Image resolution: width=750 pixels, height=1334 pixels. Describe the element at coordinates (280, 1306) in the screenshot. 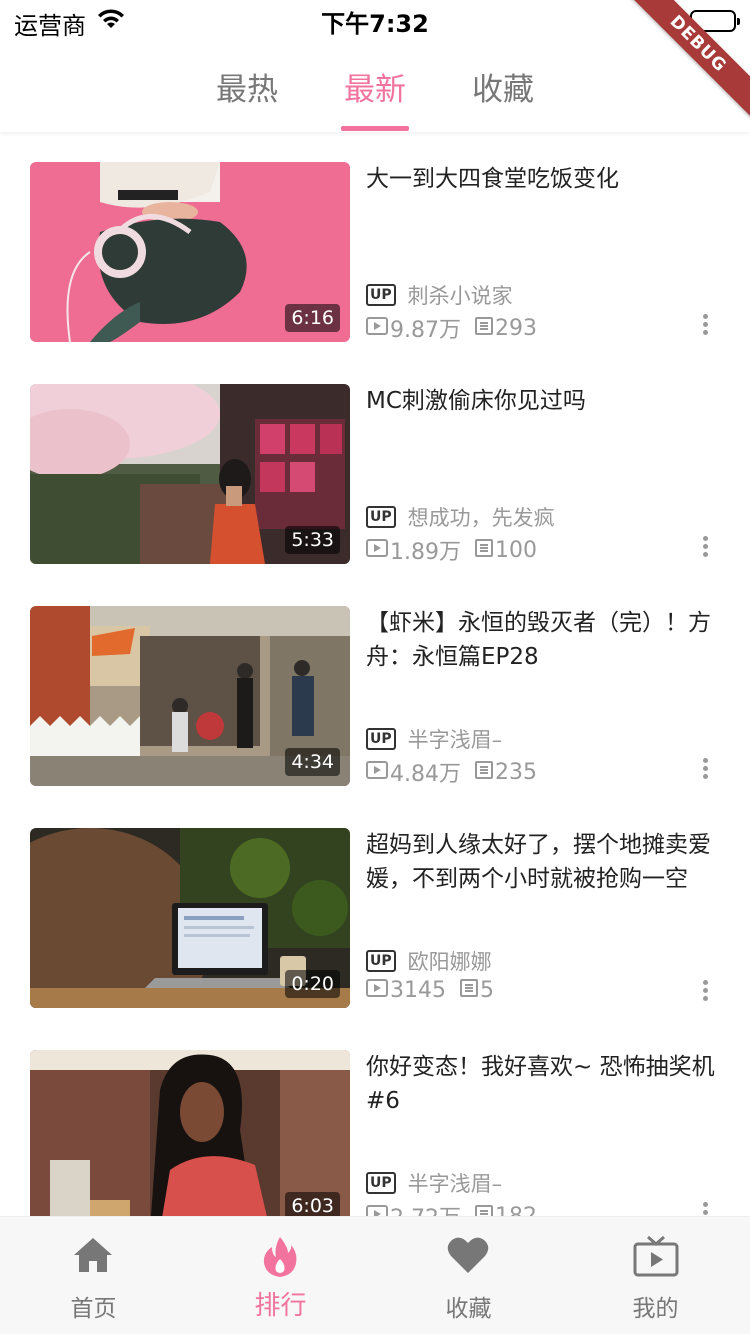

I see `nav-ranking-label: 排行` at that location.